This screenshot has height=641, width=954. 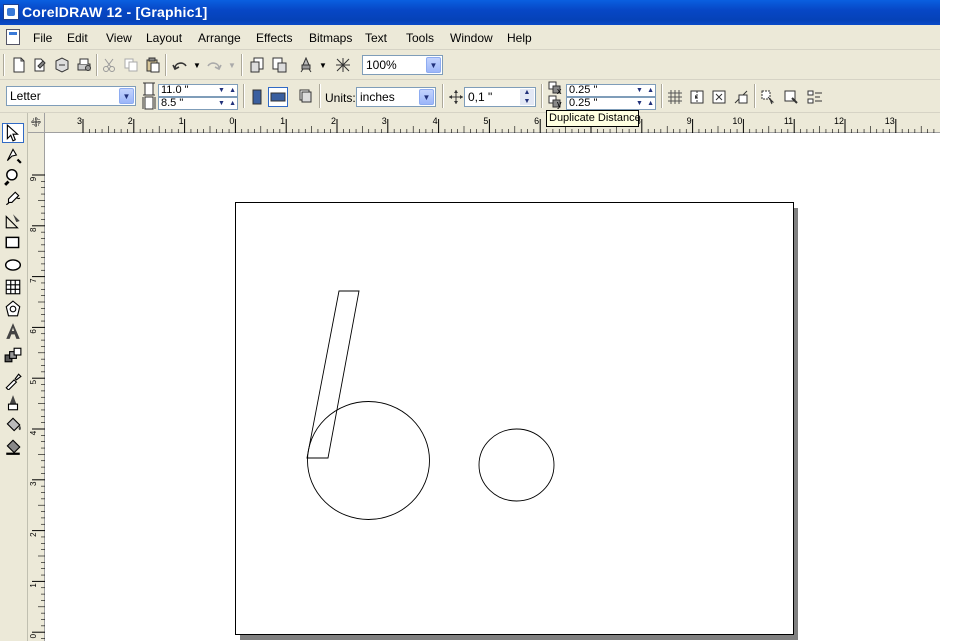 I want to click on coreldraw-app-icon, so click(x=11, y=12).